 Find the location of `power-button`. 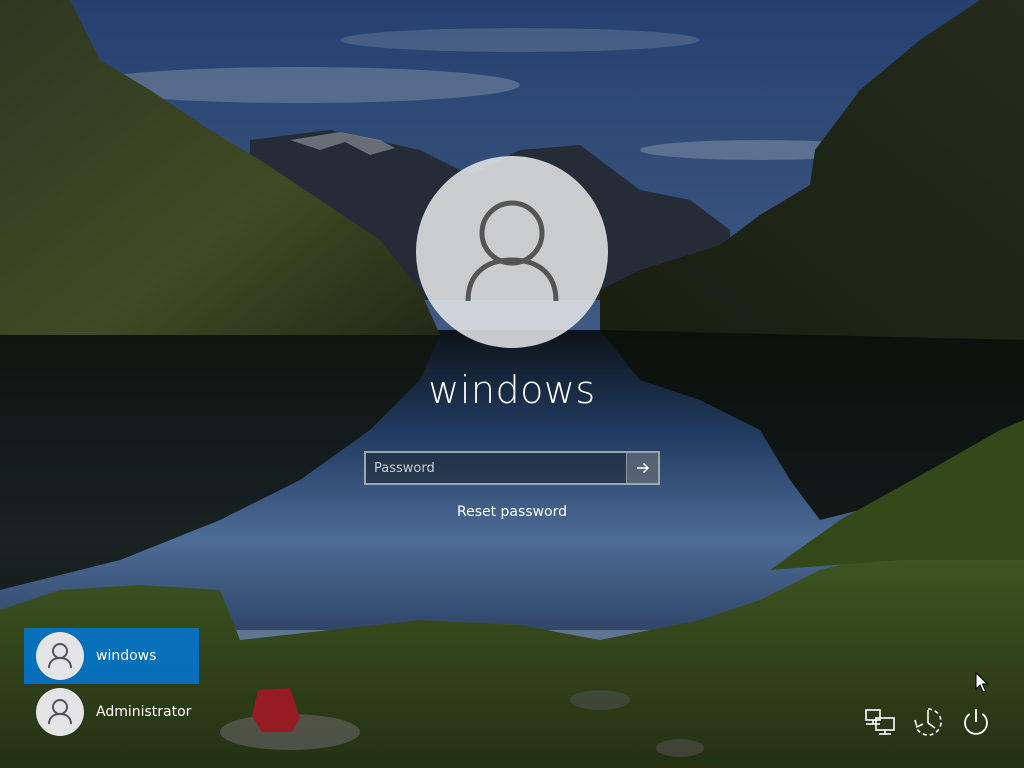

power-button is located at coordinates (976, 722).